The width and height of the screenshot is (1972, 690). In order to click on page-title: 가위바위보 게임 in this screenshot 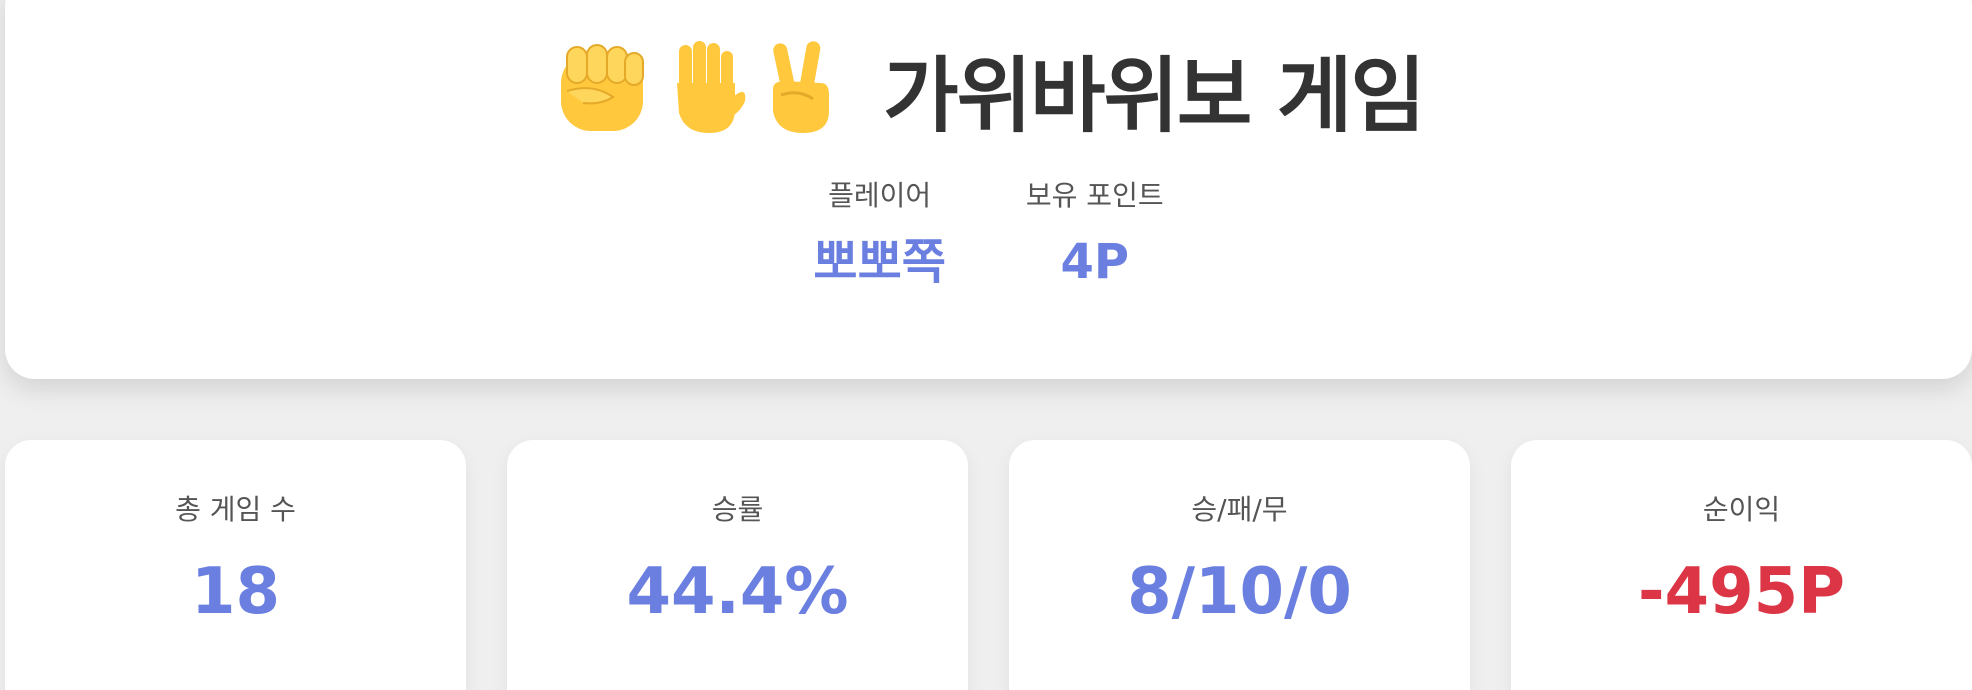, I will do `click(1154, 96)`.